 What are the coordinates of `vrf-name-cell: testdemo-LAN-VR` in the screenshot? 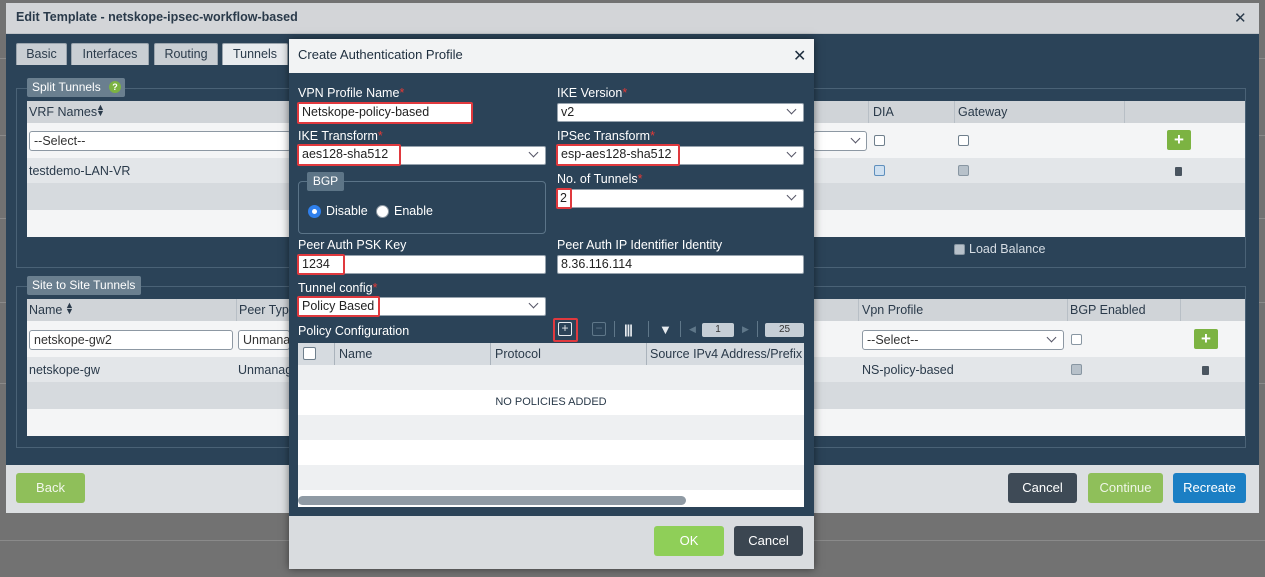 It's located at (80, 171).